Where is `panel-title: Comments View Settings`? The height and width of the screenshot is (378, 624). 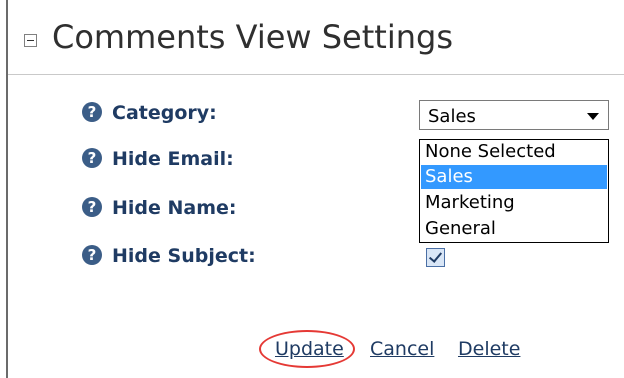 panel-title: Comments View Settings is located at coordinates (252, 37).